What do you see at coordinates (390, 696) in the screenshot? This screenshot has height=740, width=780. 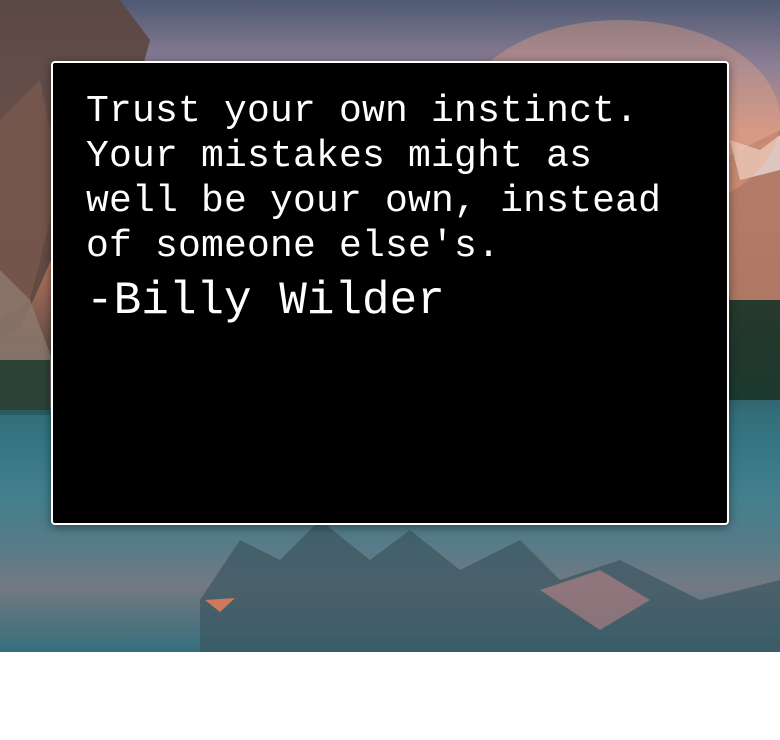 I see `page-footer-blank` at bounding box center [390, 696].